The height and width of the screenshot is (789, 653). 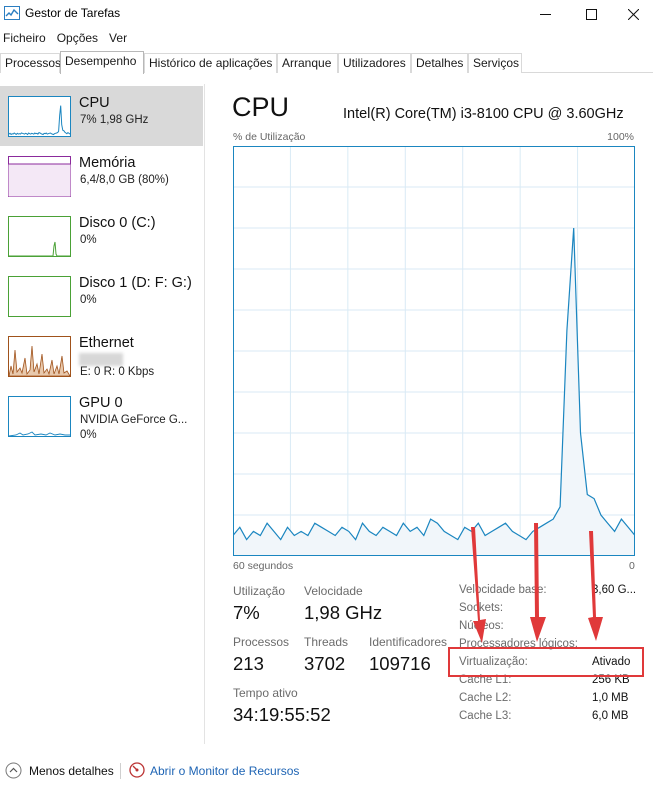 What do you see at coordinates (73, 13) in the screenshot?
I see `window-title: Gestor de Tarefas` at bounding box center [73, 13].